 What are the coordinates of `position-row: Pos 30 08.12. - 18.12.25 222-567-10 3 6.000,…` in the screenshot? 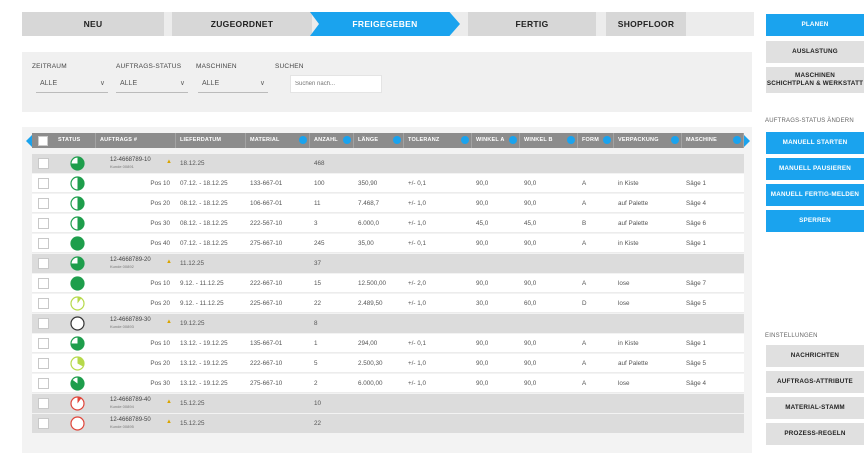 It's located at (388, 223).